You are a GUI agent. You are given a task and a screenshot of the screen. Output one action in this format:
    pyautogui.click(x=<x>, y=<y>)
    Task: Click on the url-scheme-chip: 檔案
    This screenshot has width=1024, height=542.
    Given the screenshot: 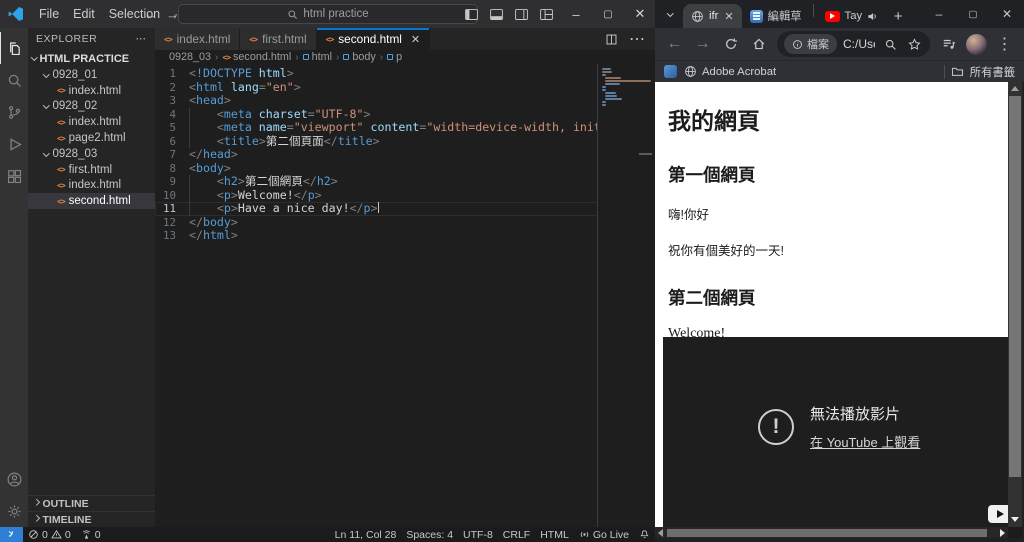 What is the action you would take?
    pyautogui.click(x=810, y=44)
    